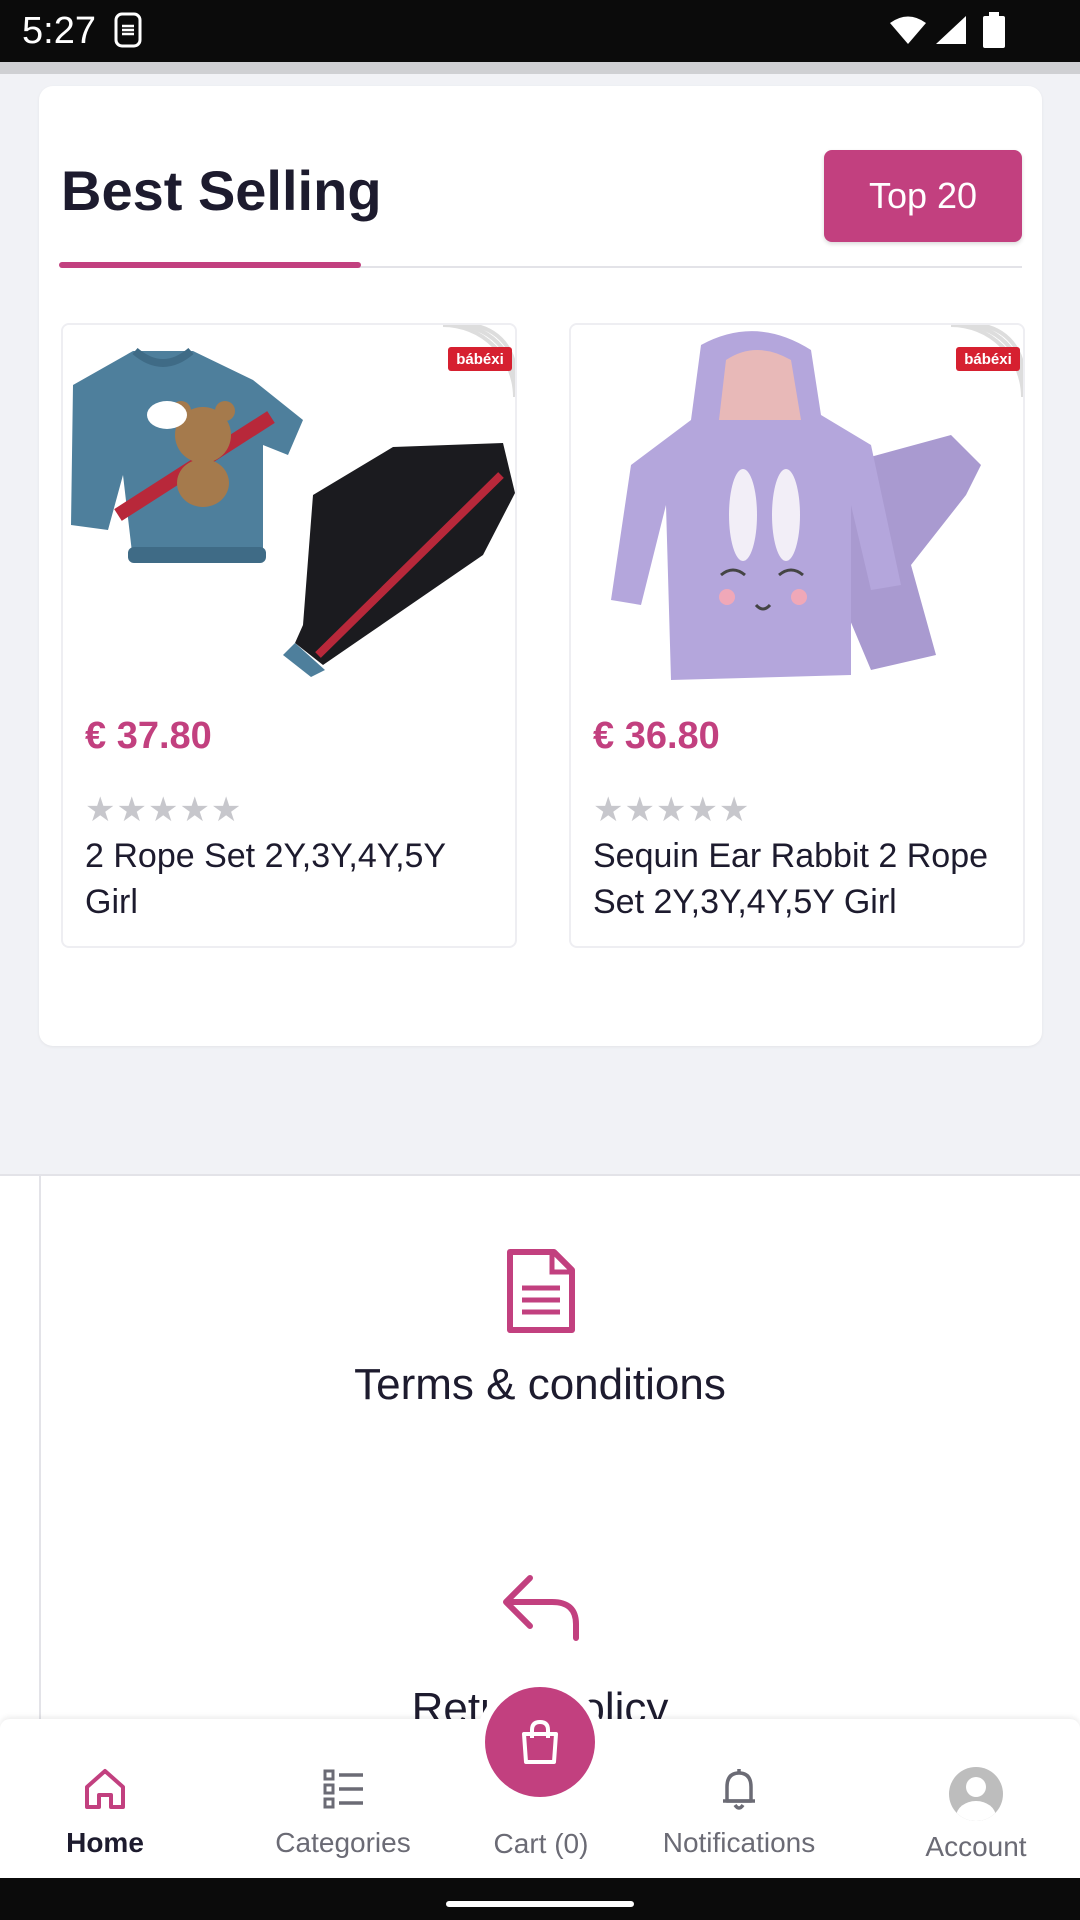  What do you see at coordinates (540, 68) in the screenshot?
I see `scroll-edge` at bounding box center [540, 68].